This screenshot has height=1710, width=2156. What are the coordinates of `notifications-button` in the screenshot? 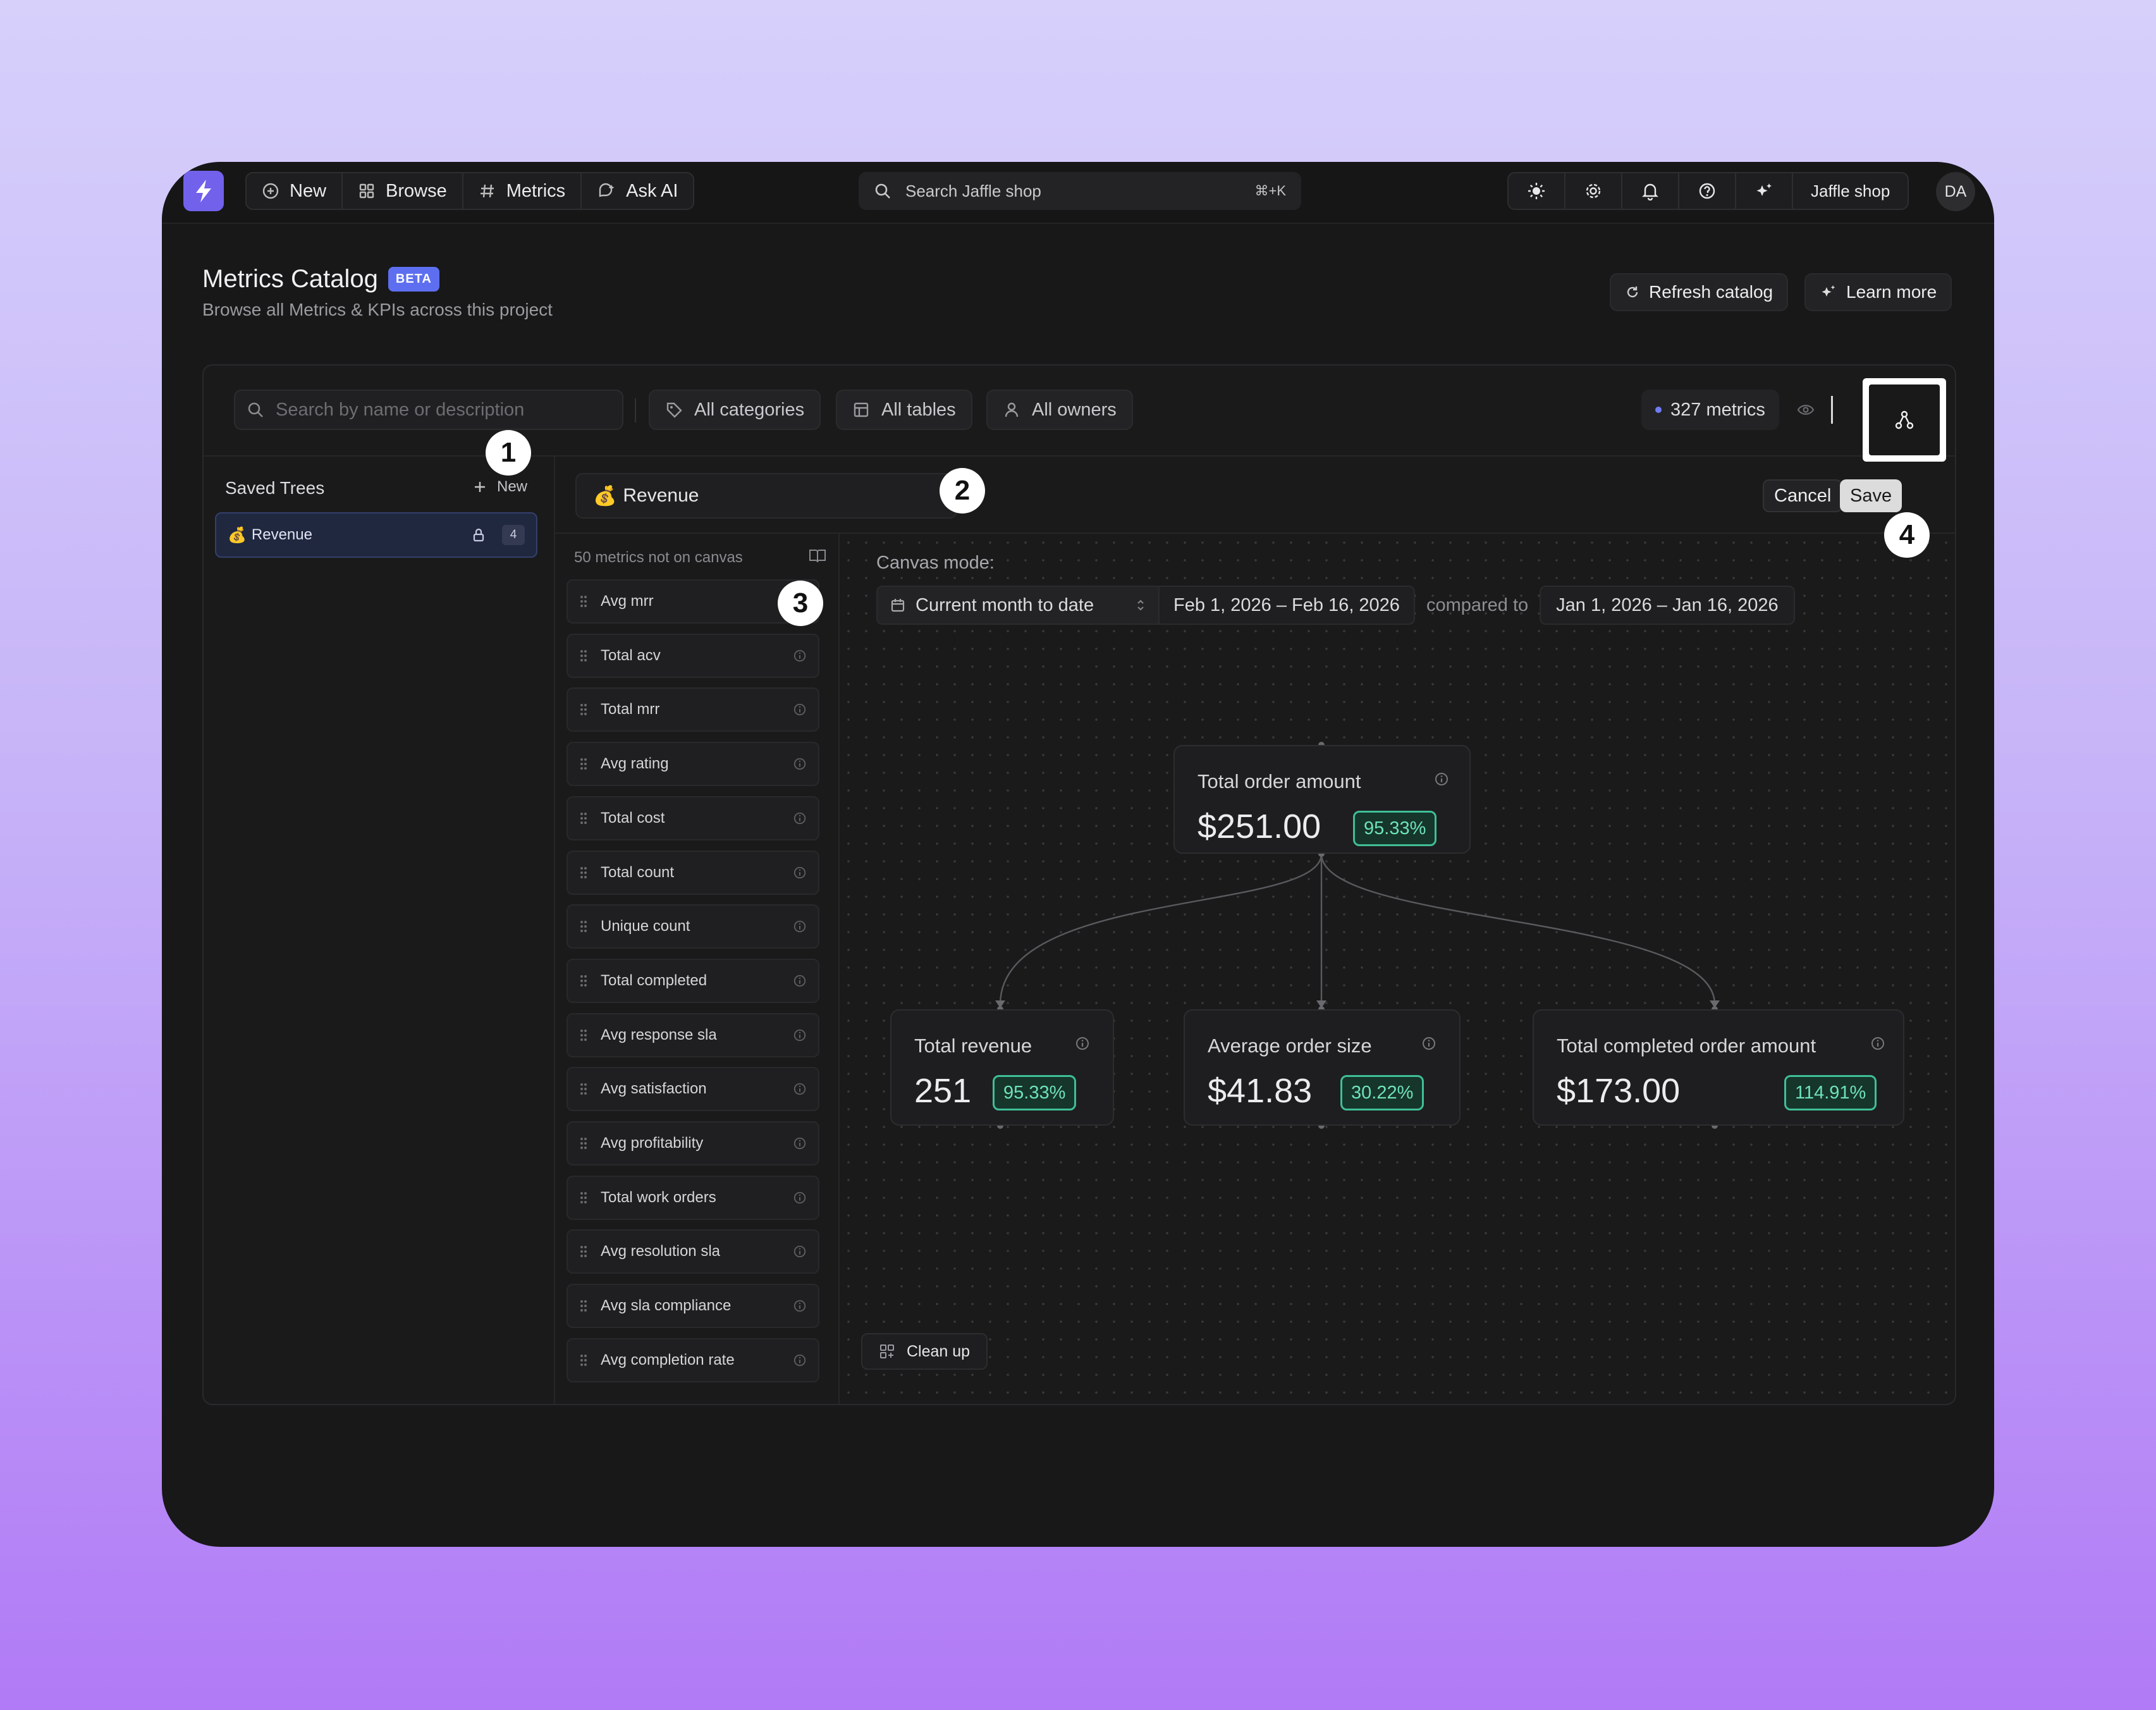 It's located at (1650, 191).